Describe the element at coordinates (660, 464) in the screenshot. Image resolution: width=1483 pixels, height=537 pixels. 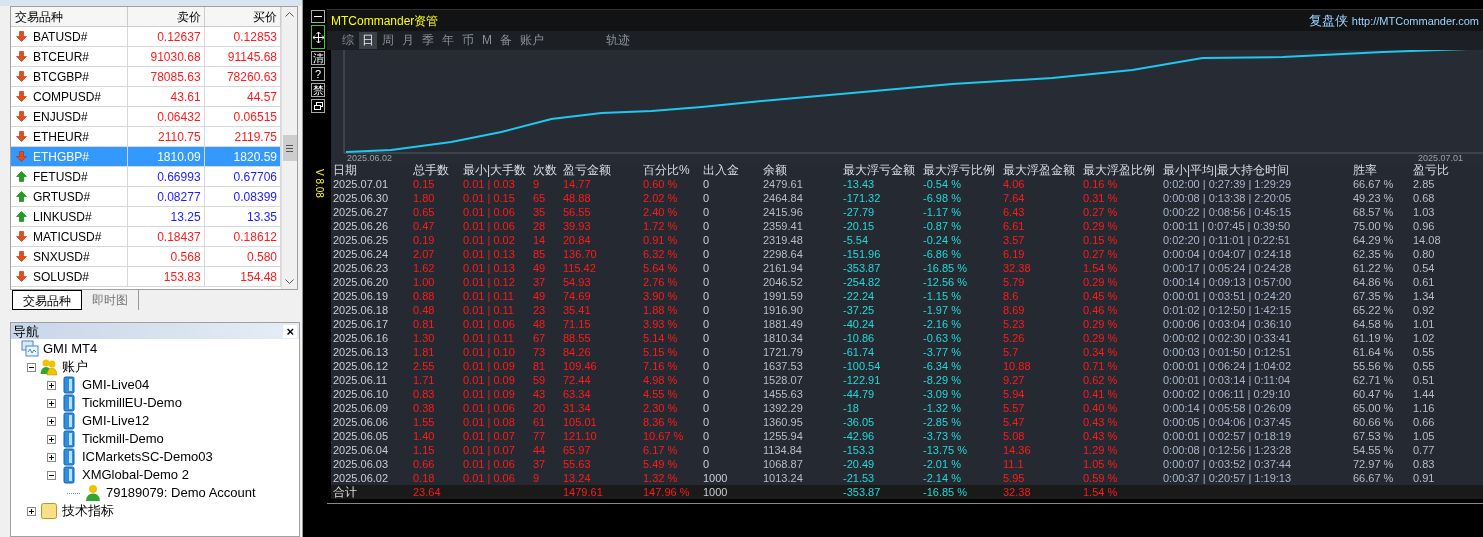
I see `table-cell: 5.49 %` at that location.